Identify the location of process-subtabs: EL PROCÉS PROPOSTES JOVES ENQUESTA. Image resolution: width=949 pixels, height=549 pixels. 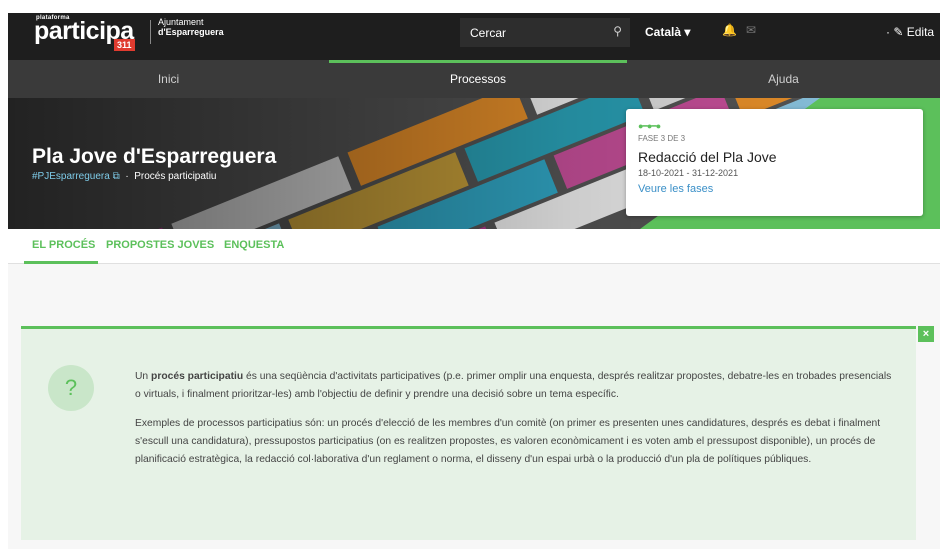
(474, 246).